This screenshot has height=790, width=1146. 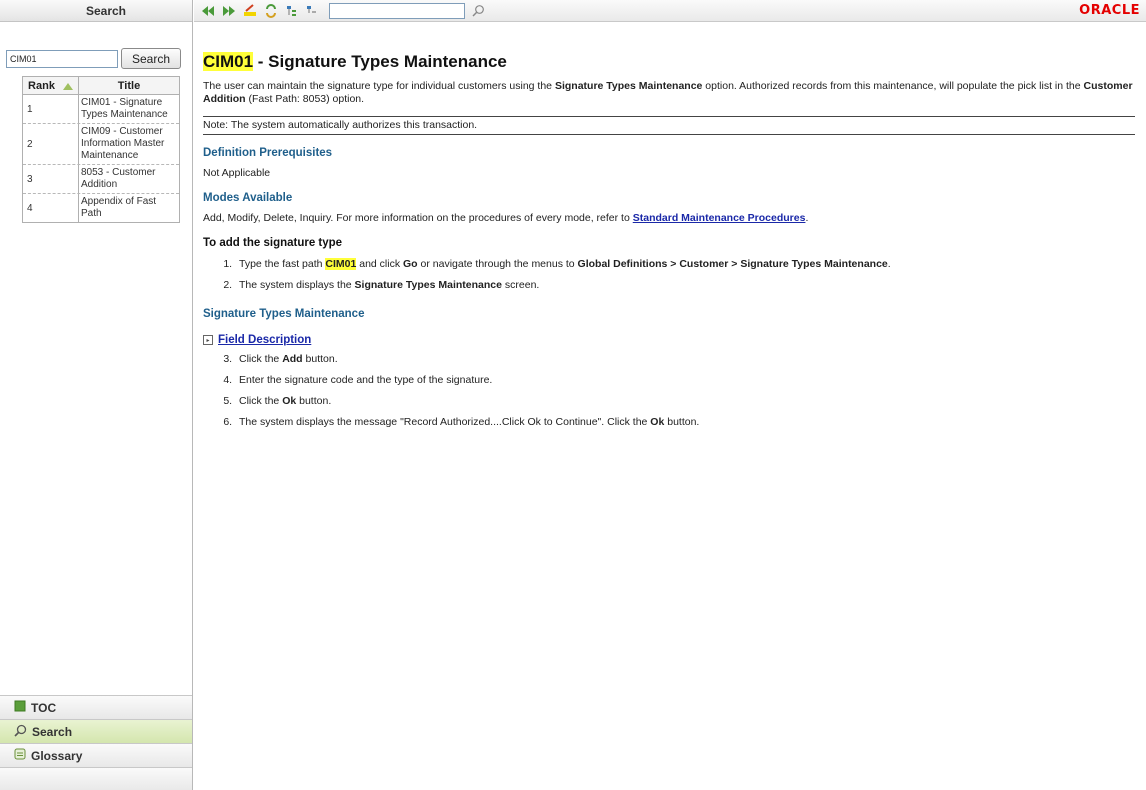 What do you see at coordinates (292, 359) in the screenshot?
I see `step-bold: Add` at bounding box center [292, 359].